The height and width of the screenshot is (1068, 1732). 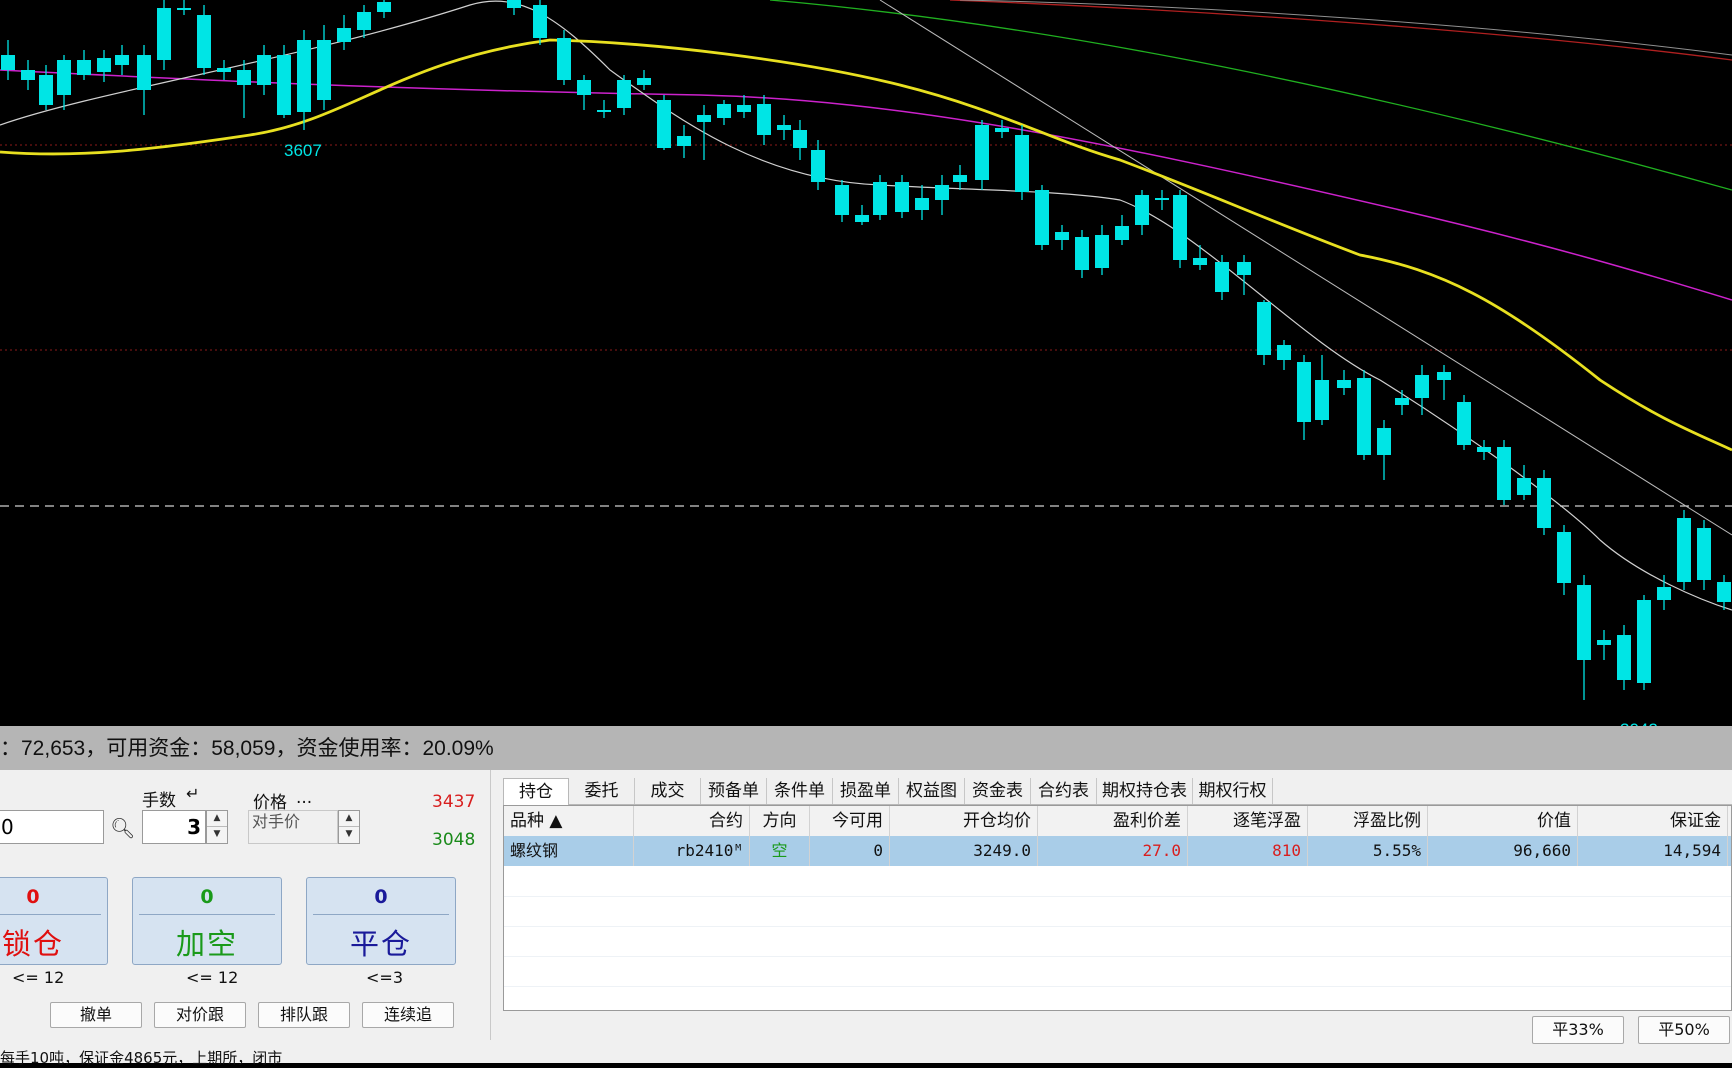 What do you see at coordinates (1368, 821) in the screenshot?
I see `header-float-ratio: 浮盈比例` at bounding box center [1368, 821].